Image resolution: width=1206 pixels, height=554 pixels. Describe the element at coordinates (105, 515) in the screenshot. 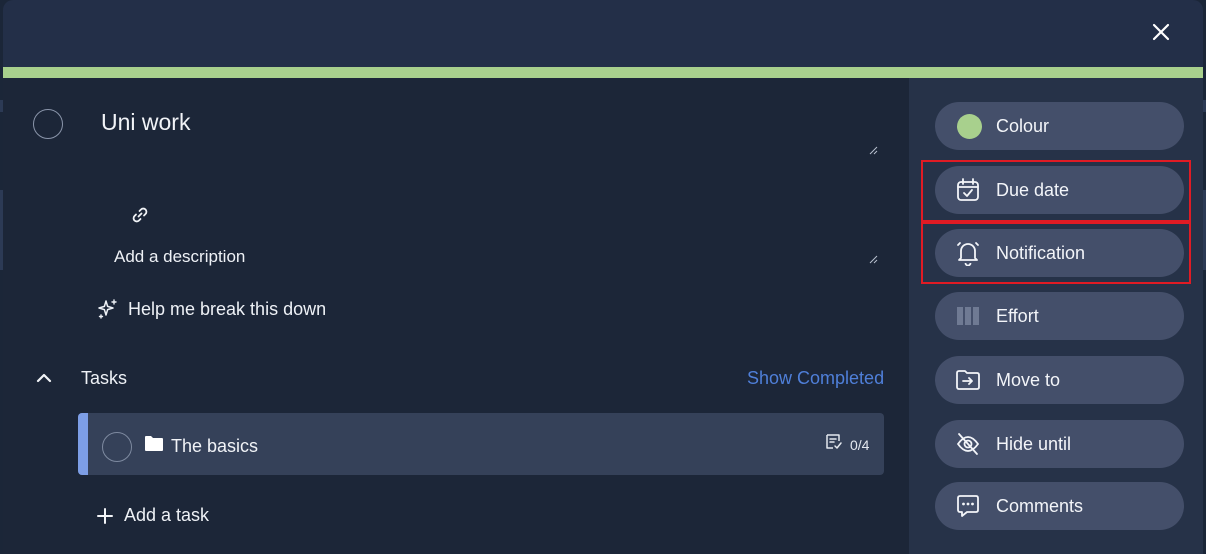

I see `plus-icon` at that location.